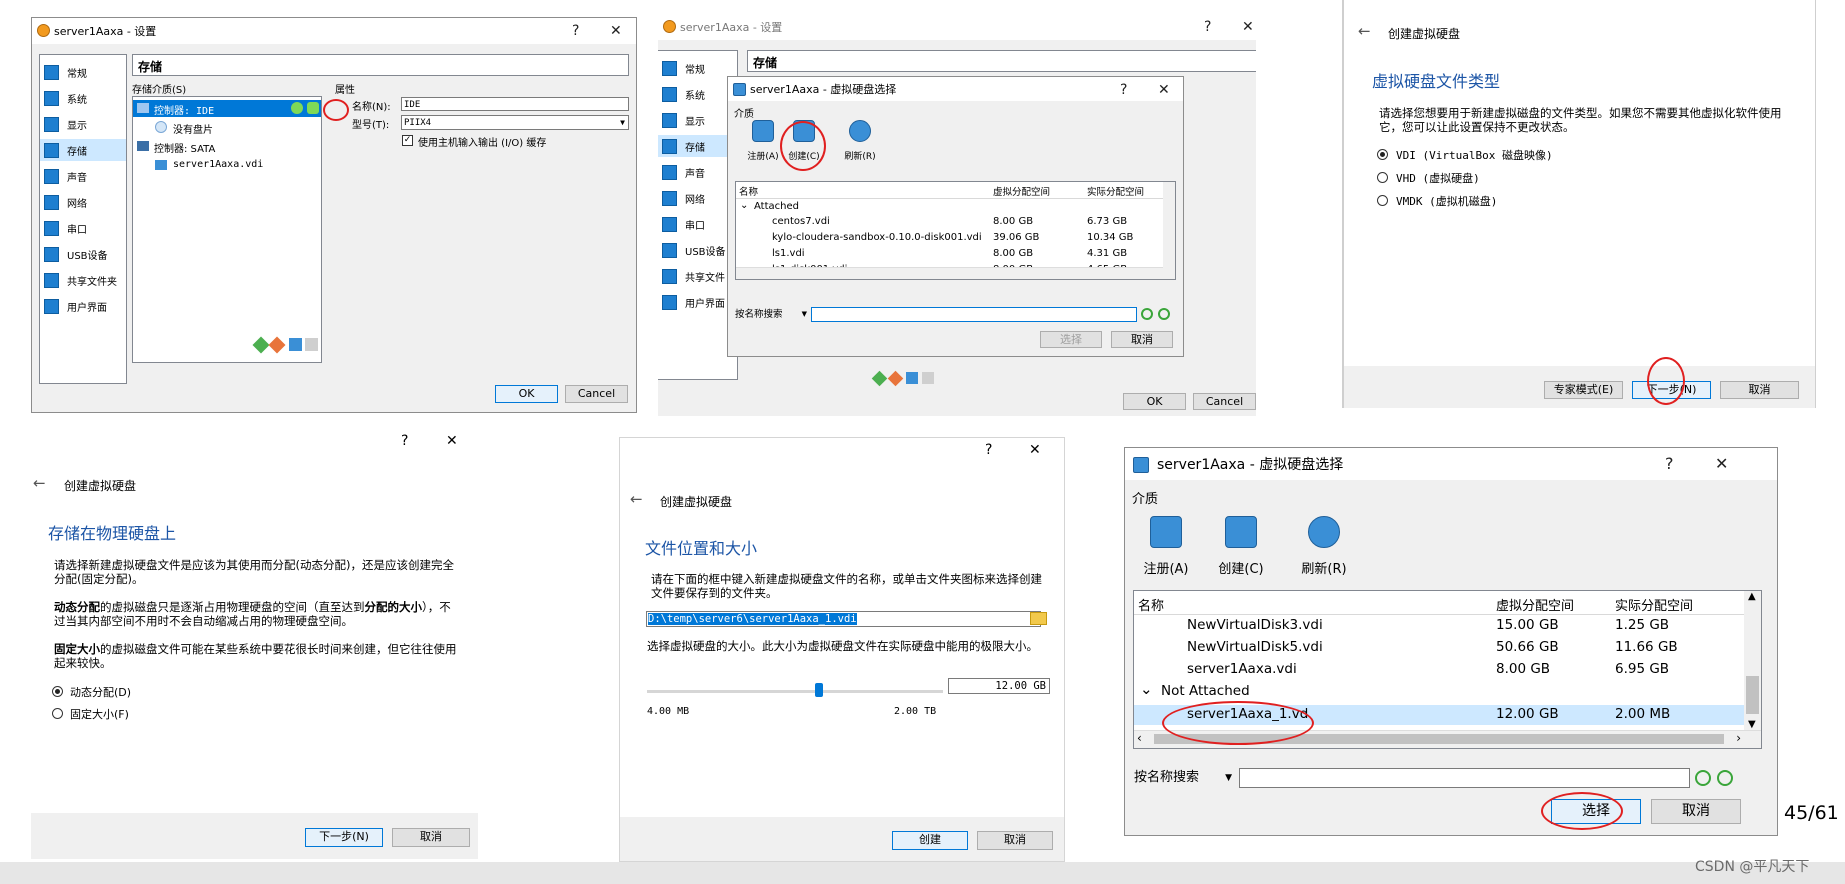 The height and width of the screenshot is (884, 1845). Describe the element at coordinates (526, 394) in the screenshot. I see `ok-button: OK` at that location.